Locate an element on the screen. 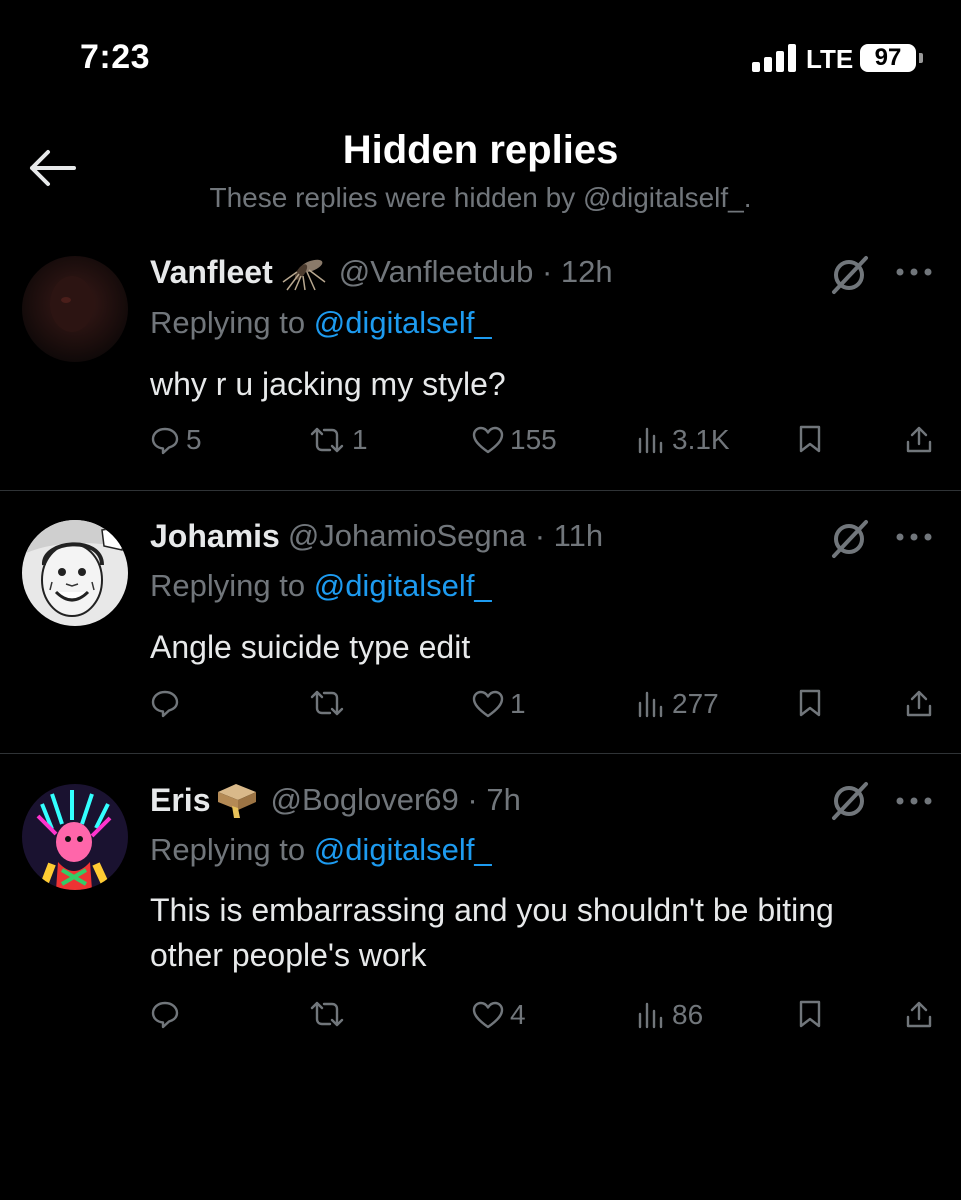  like-button: 155 is located at coordinates (514, 440).